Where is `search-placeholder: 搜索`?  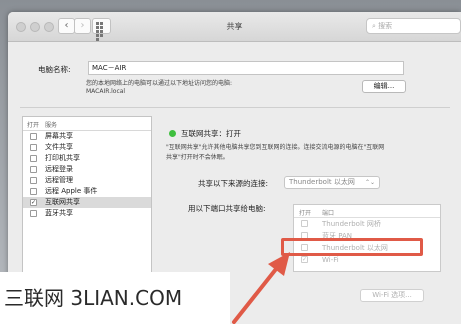 search-placeholder: 搜索 is located at coordinates (385, 26).